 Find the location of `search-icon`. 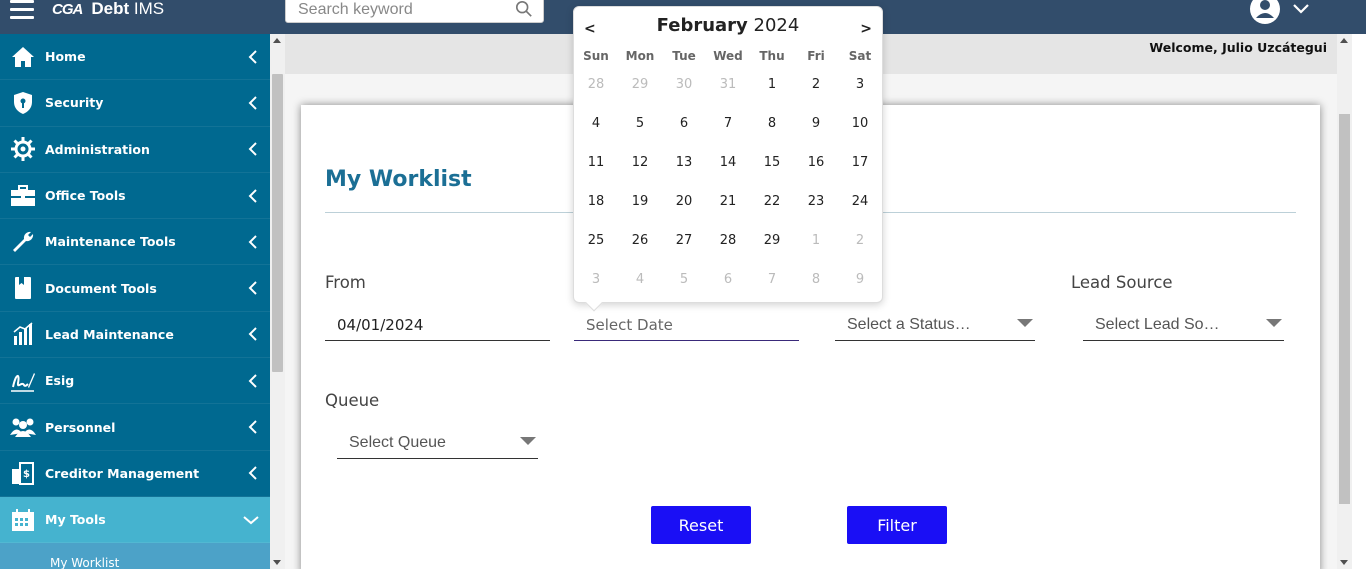

search-icon is located at coordinates (524, 9).